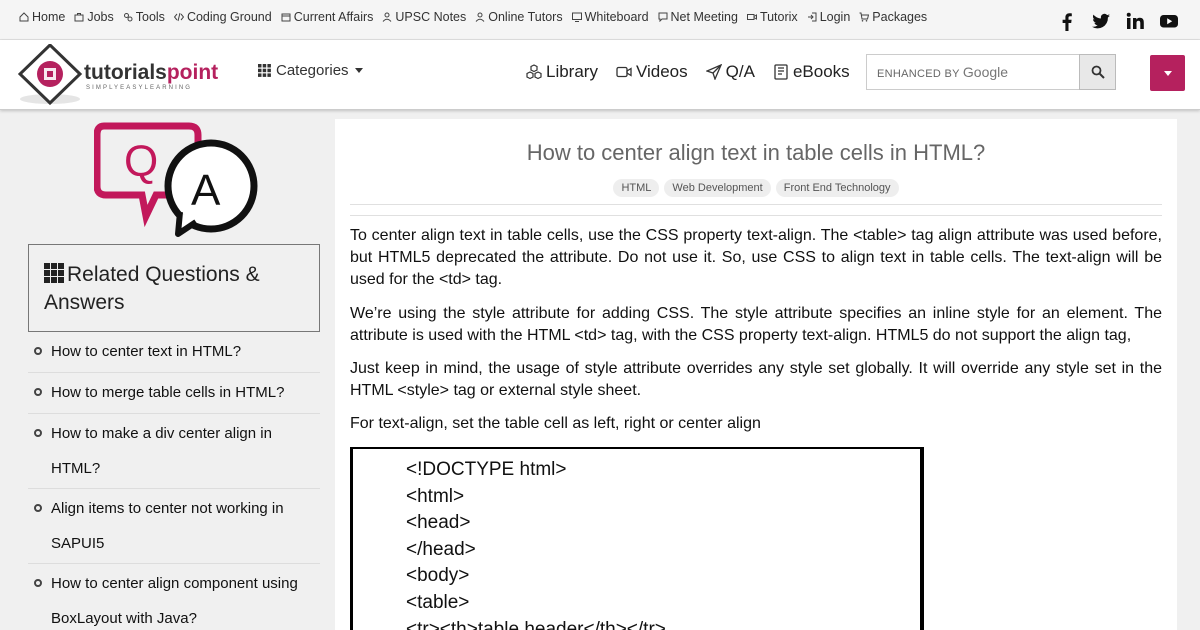  Describe the element at coordinates (161, 451) in the screenshot. I see `list-item-label: How to make a div center align in HTML?` at that location.